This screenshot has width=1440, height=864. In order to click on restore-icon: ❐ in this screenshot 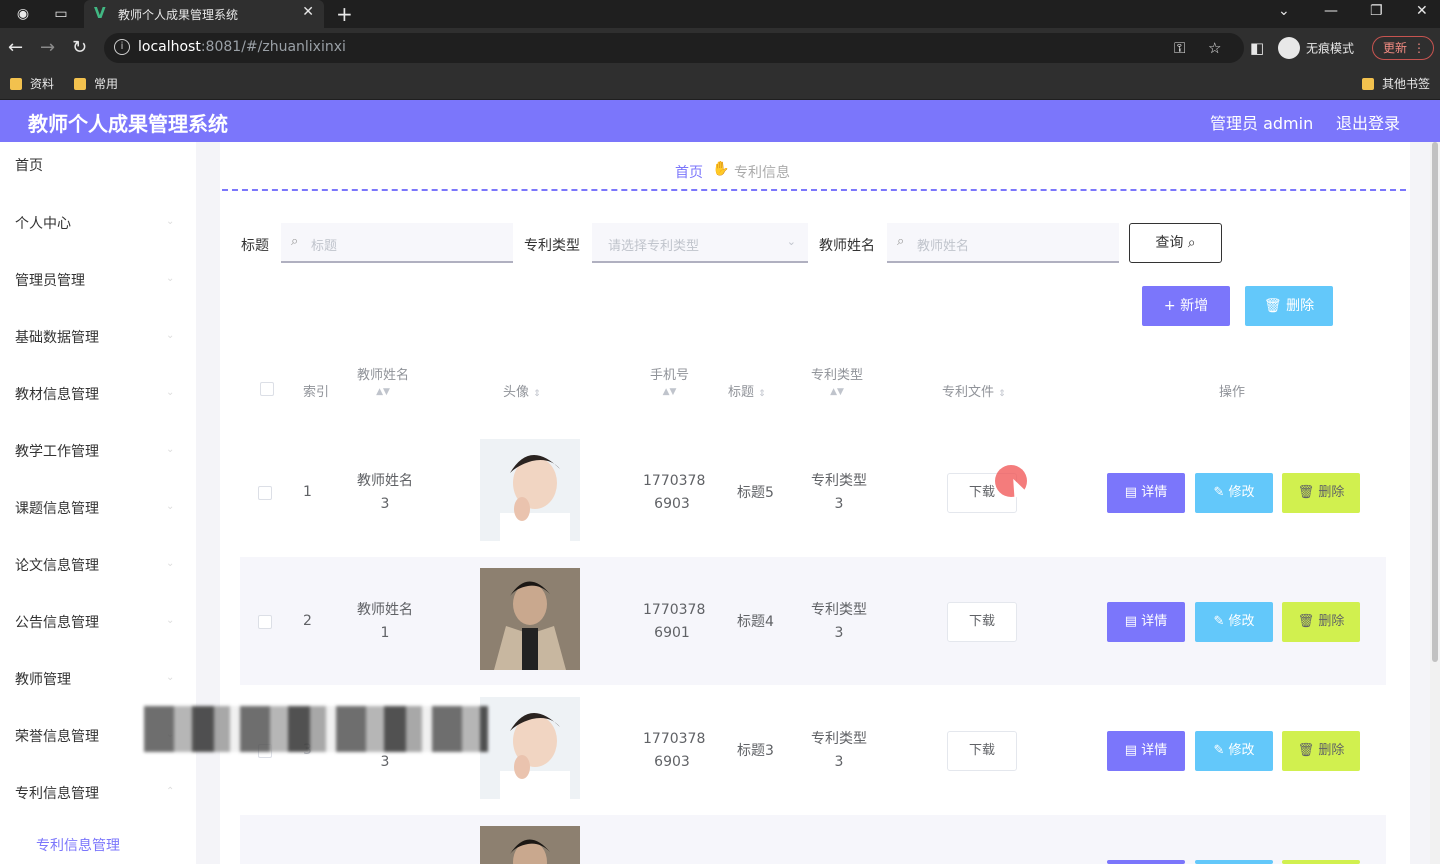, I will do `click(1376, 11)`.